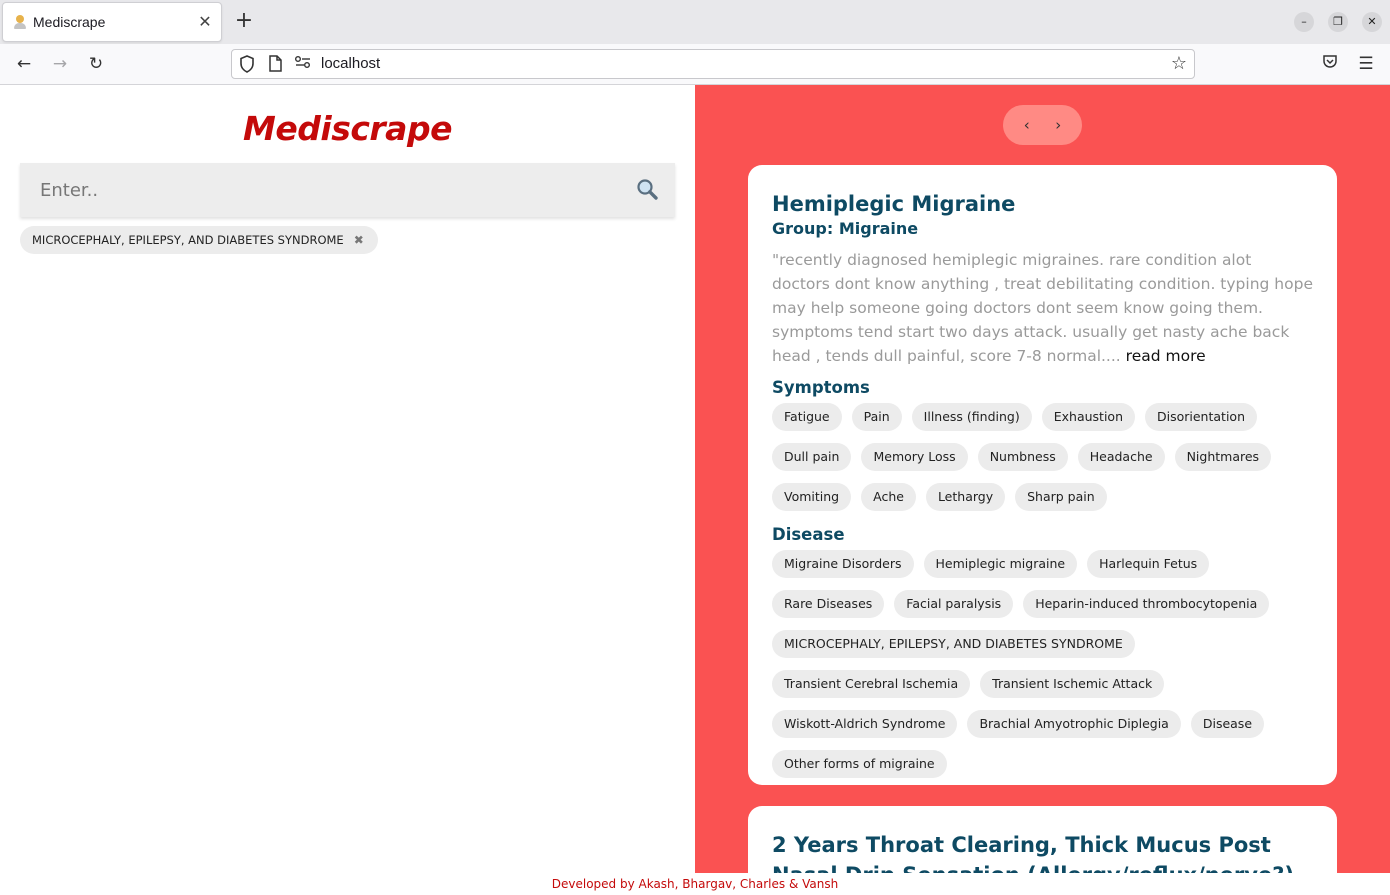  Describe the element at coordinates (69, 22) in the screenshot. I see `tab-title: Mediscrape` at that location.